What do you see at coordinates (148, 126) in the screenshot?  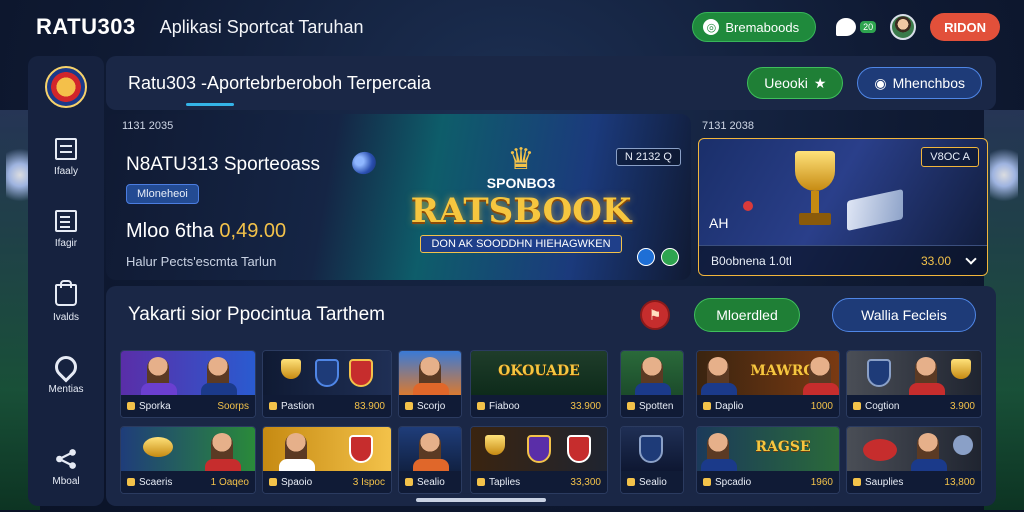 I see `hero-date: 1131 2035` at bounding box center [148, 126].